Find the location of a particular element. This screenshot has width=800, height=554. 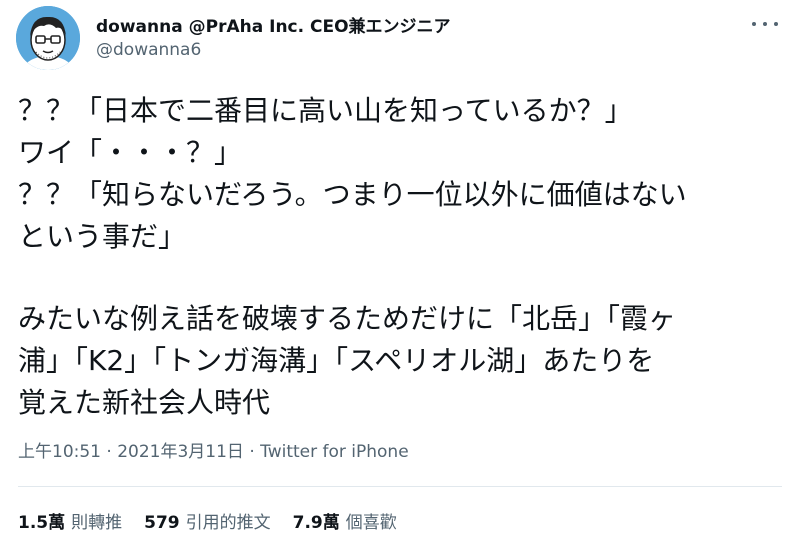

tweet-line: みたいな例え話を破壊するためだけに「北岳」「霞ヶ is located at coordinates (347, 318).